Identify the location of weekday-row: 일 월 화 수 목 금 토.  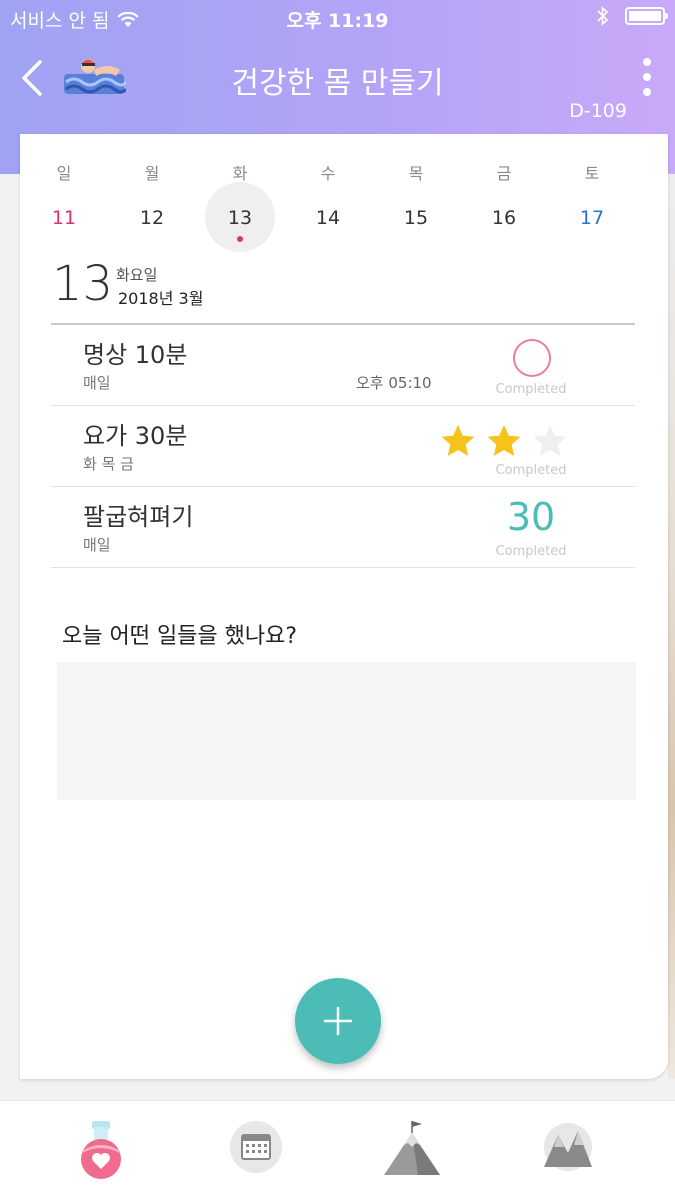
(335, 172).